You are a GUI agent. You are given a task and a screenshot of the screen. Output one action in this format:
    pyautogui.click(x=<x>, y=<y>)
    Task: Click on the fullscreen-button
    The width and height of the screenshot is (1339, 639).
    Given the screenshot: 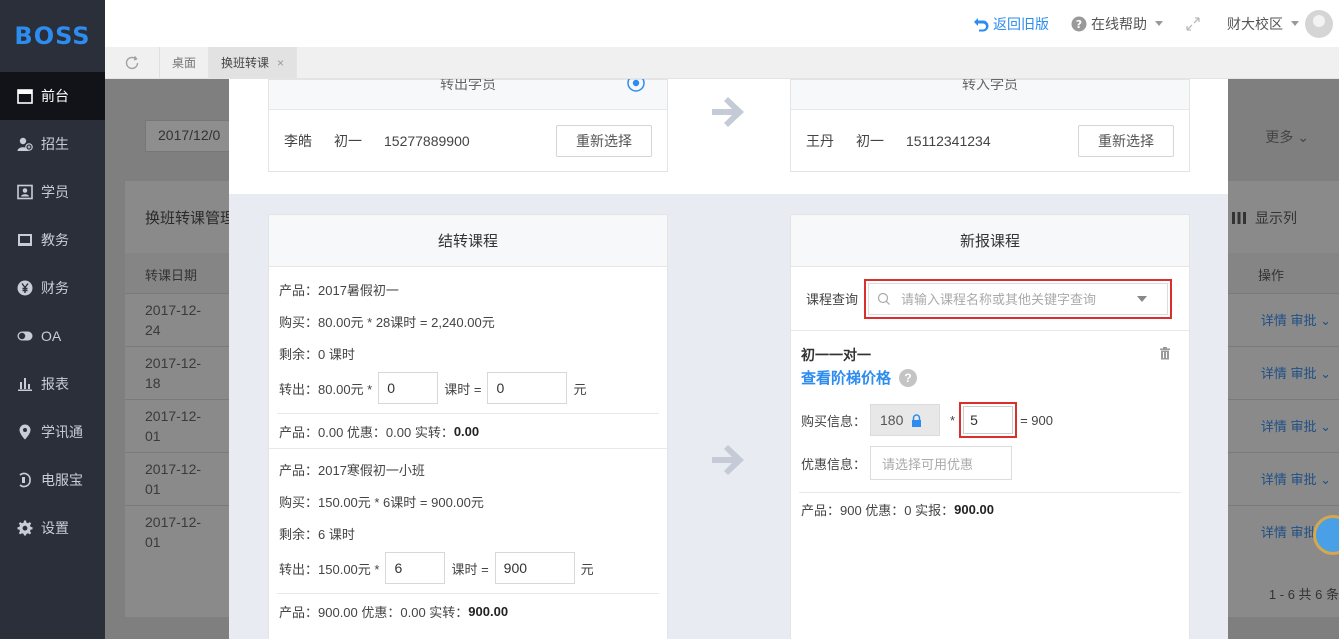 What is the action you would take?
    pyautogui.click(x=1195, y=24)
    